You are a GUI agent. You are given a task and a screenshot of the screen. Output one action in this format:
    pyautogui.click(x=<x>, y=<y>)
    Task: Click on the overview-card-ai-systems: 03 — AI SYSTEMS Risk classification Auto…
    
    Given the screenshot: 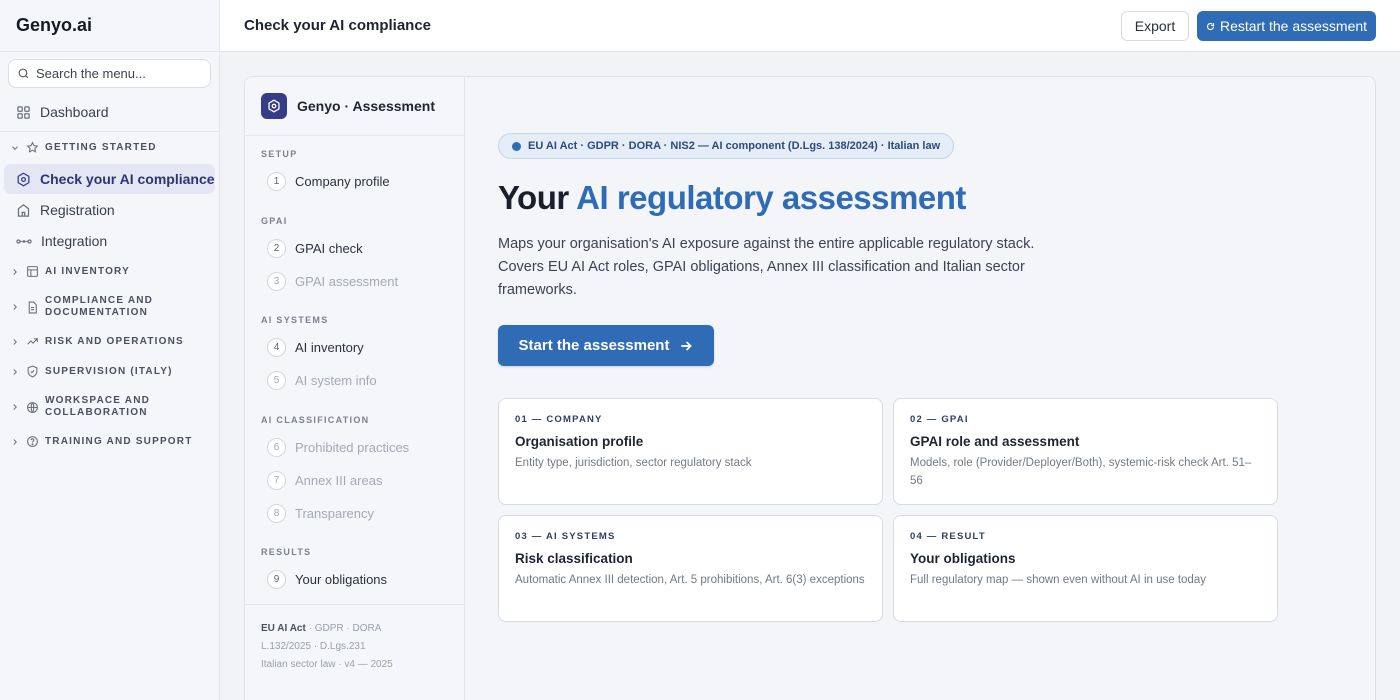 What is the action you would take?
    pyautogui.click(x=690, y=568)
    